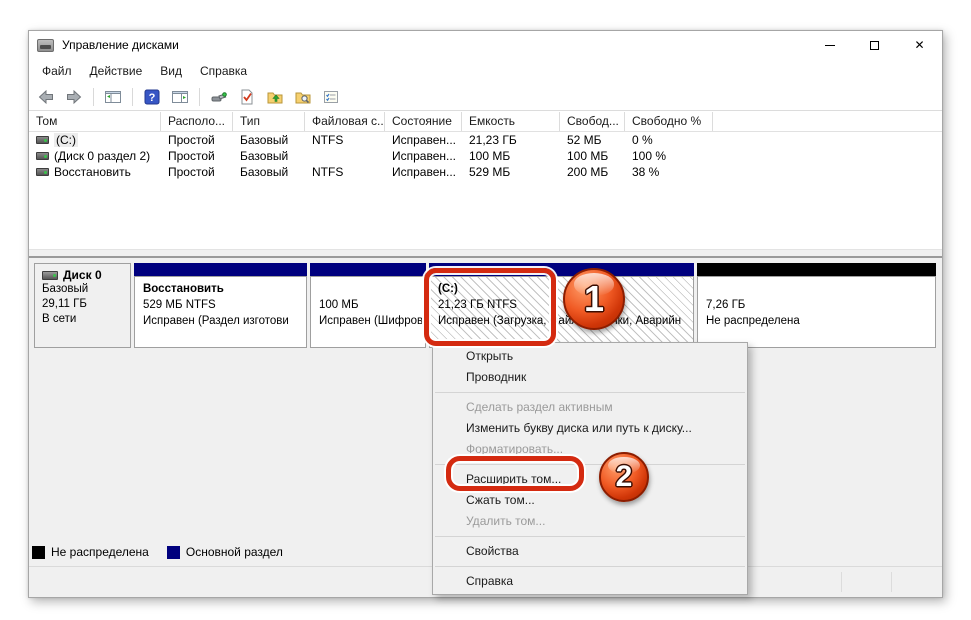 This screenshot has width=971, height=620. What do you see at coordinates (247, 97) in the screenshot?
I see `check-document-icon` at bounding box center [247, 97].